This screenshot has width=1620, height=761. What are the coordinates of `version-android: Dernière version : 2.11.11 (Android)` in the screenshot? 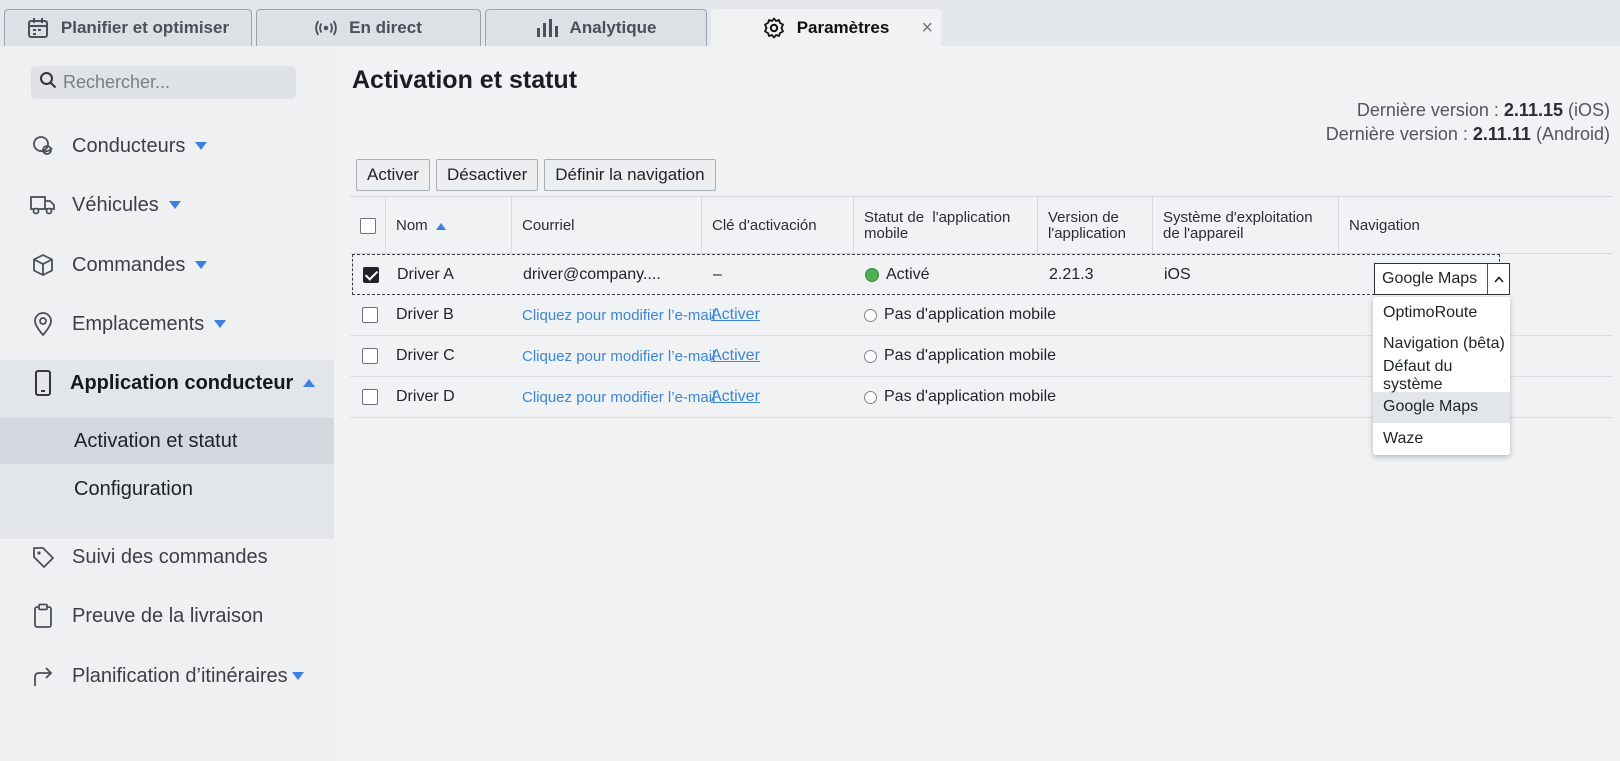 It's located at (1468, 134).